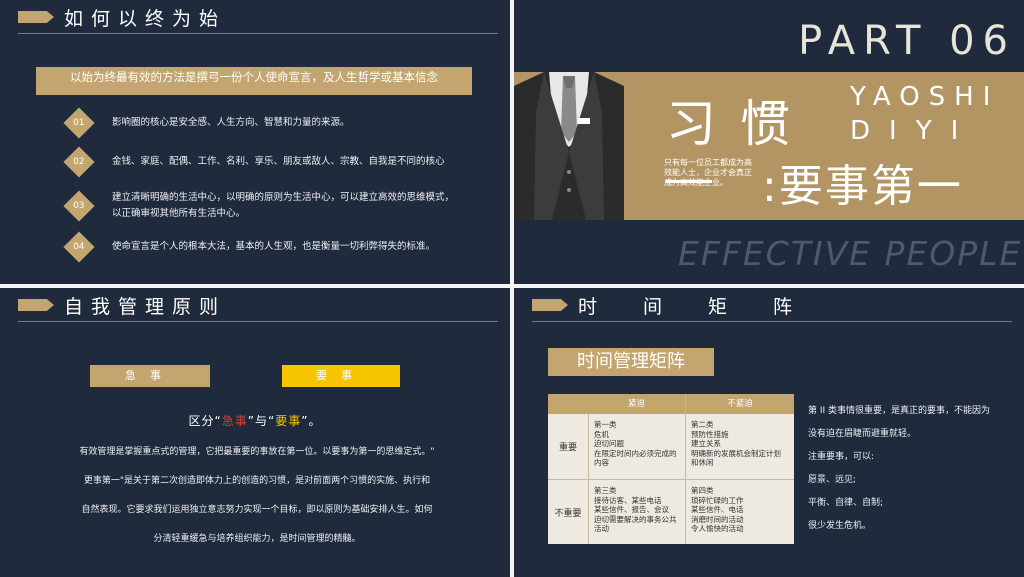 This screenshot has height=577, width=1024. What do you see at coordinates (841, 457) in the screenshot?
I see `note-line: 注重要事，可以:` at bounding box center [841, 457].